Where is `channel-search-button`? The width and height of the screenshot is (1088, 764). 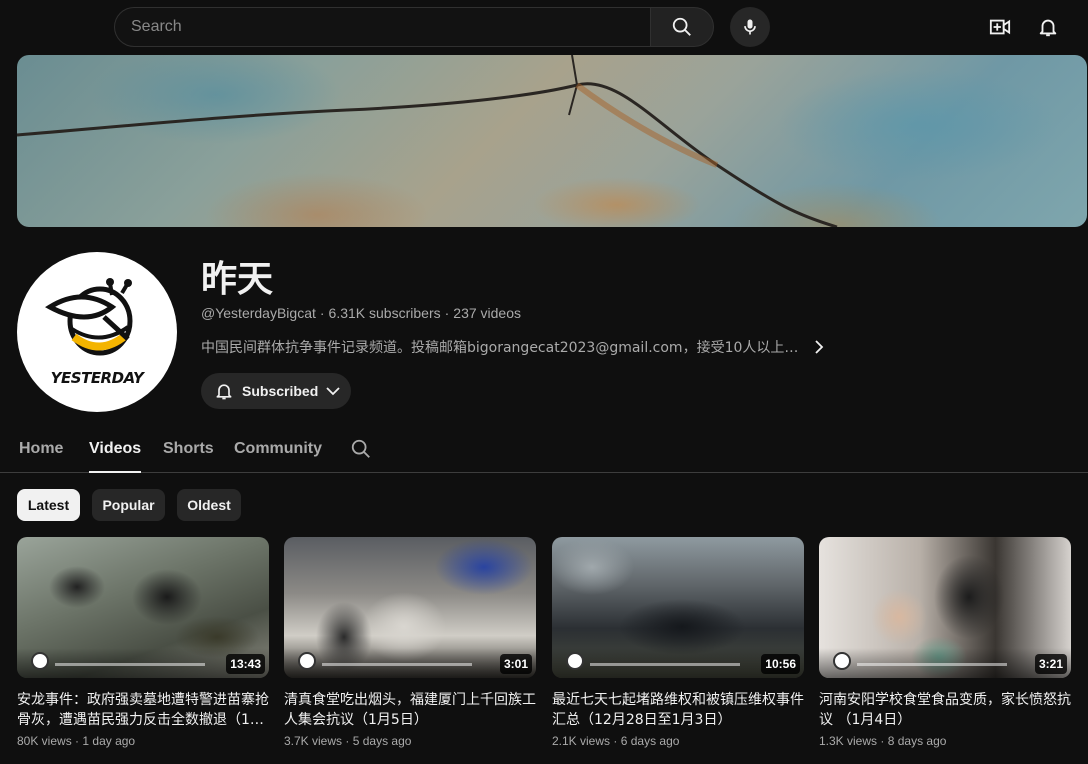 channel-search-button is located at coordinates (361, 449).